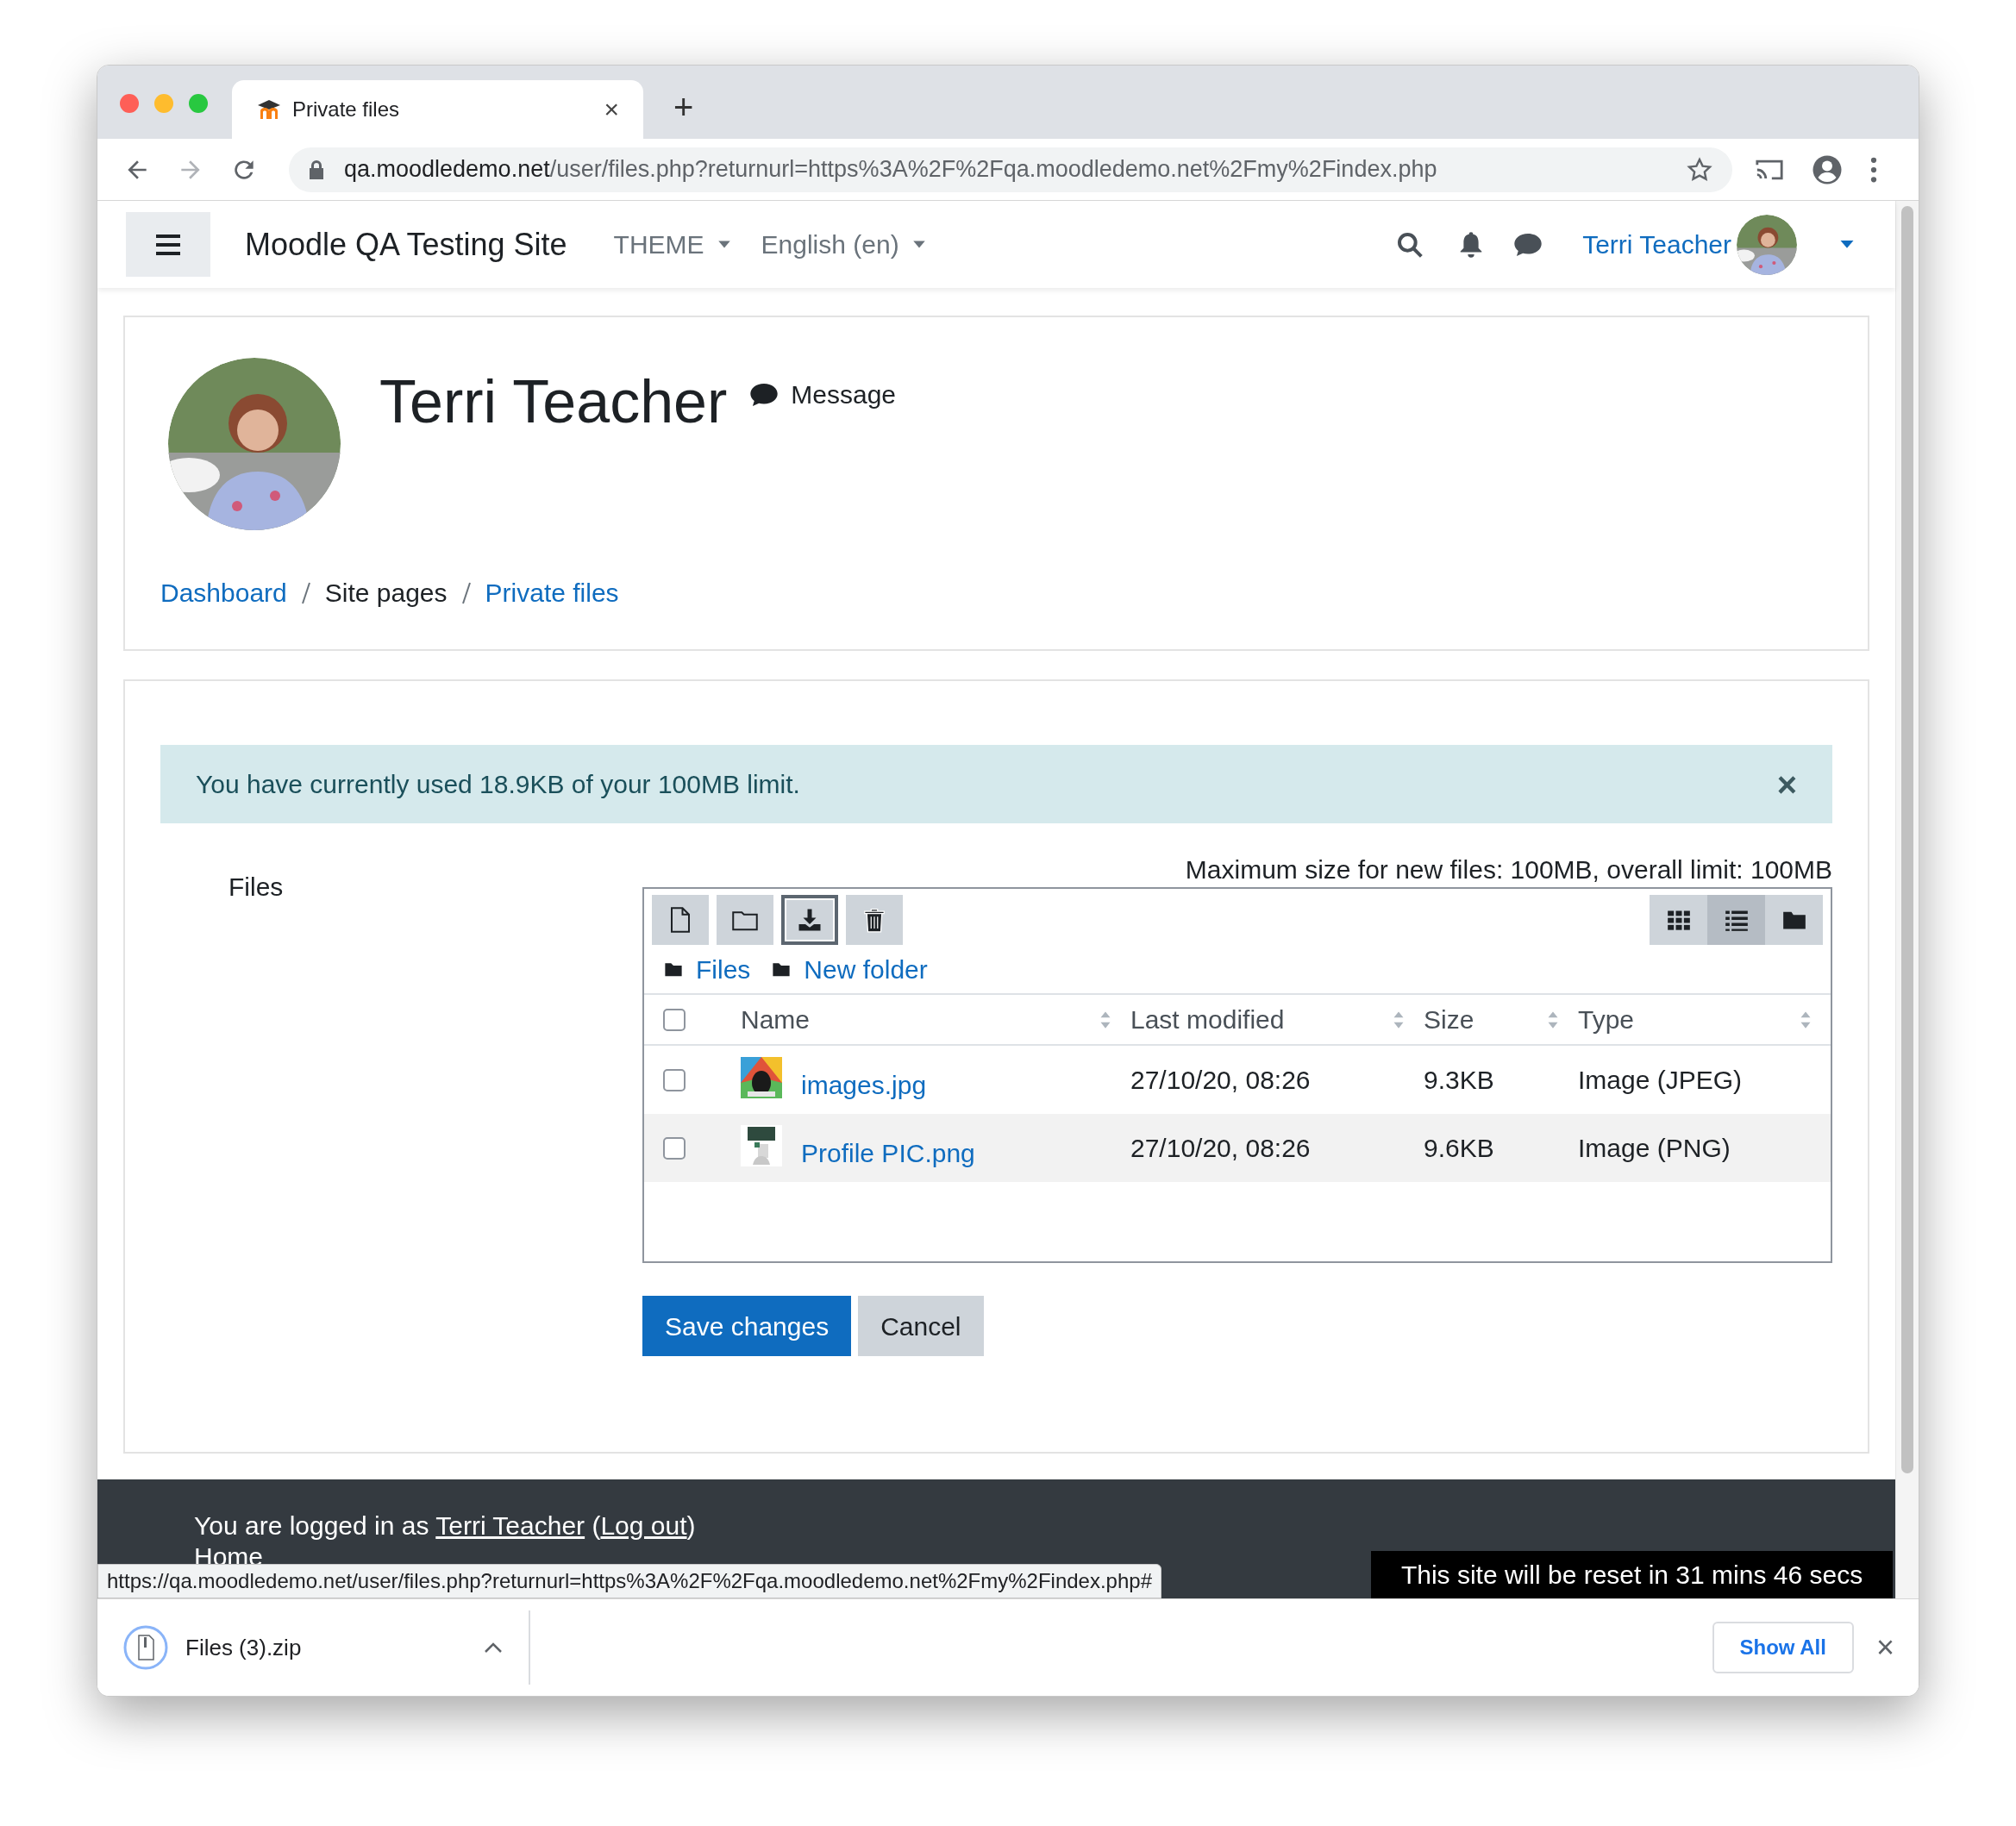 The width and height of the screenshot is (2016, 1826). I want to click on save-button: Save changes, so click(747, 1326).